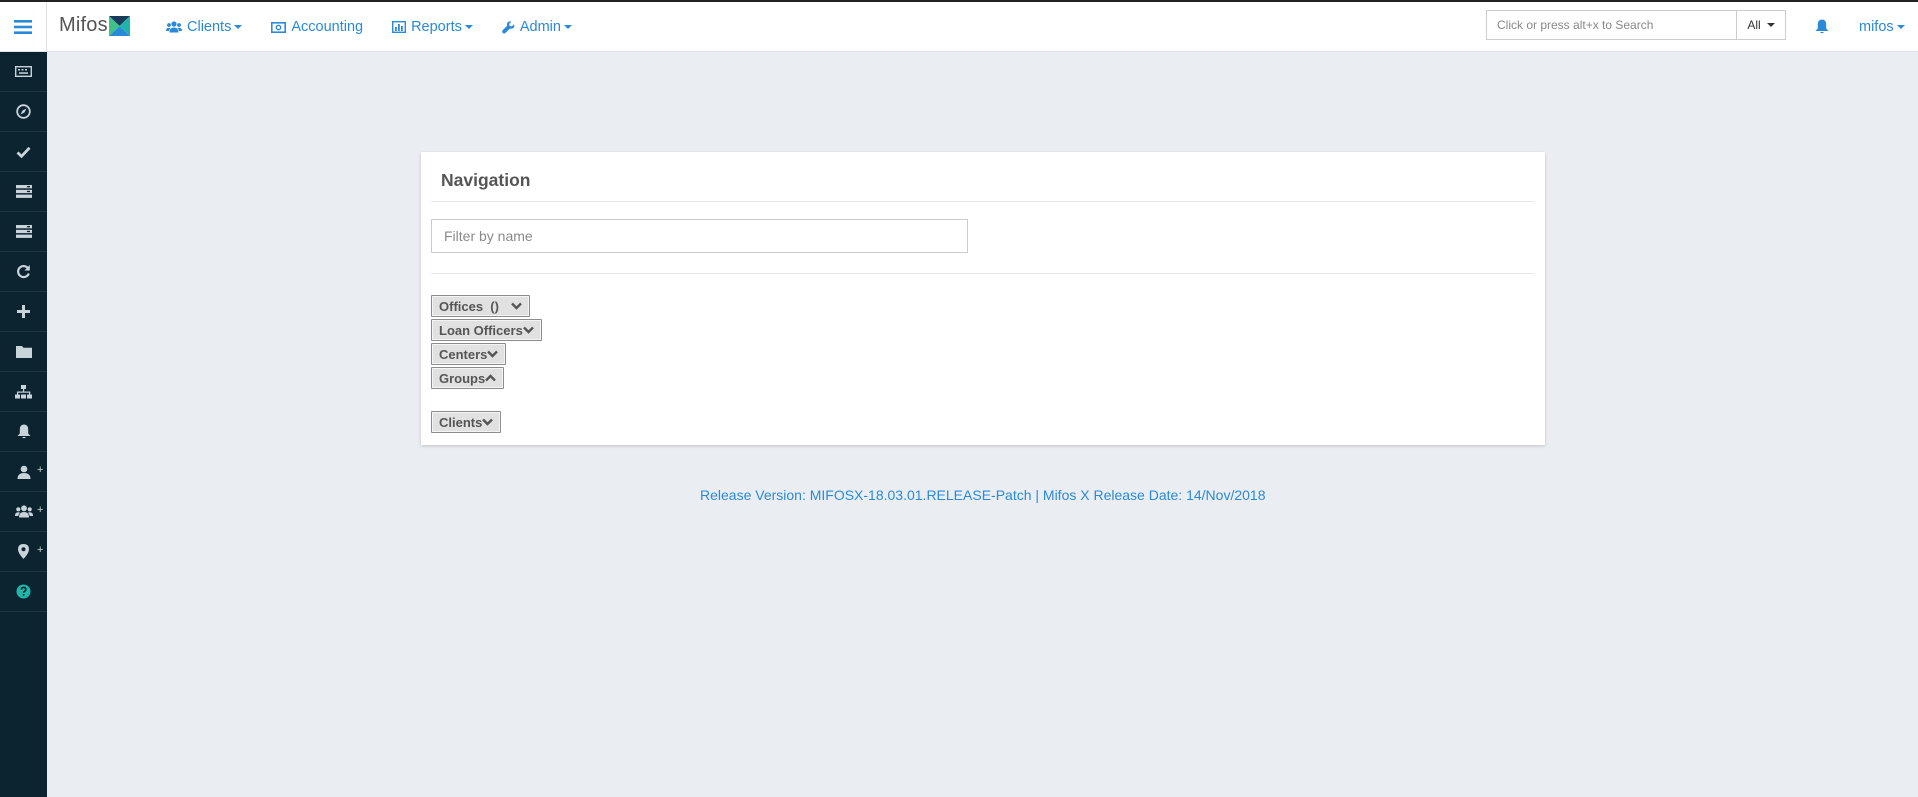 This screenshot has height=797, width=1918. I want to click on sitemap-icon, so click(23, 391).